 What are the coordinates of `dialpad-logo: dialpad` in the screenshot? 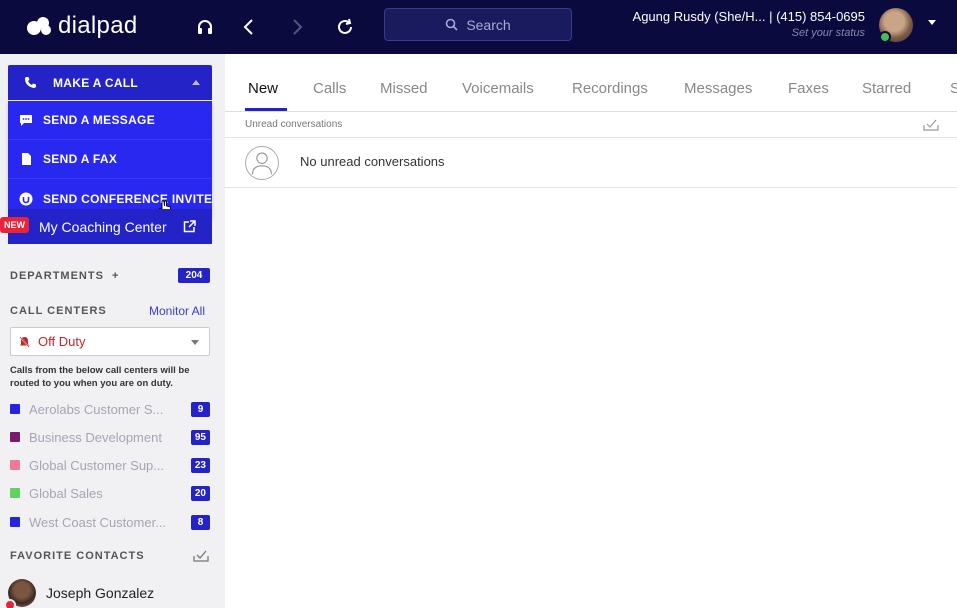 It's located at (82, 26).